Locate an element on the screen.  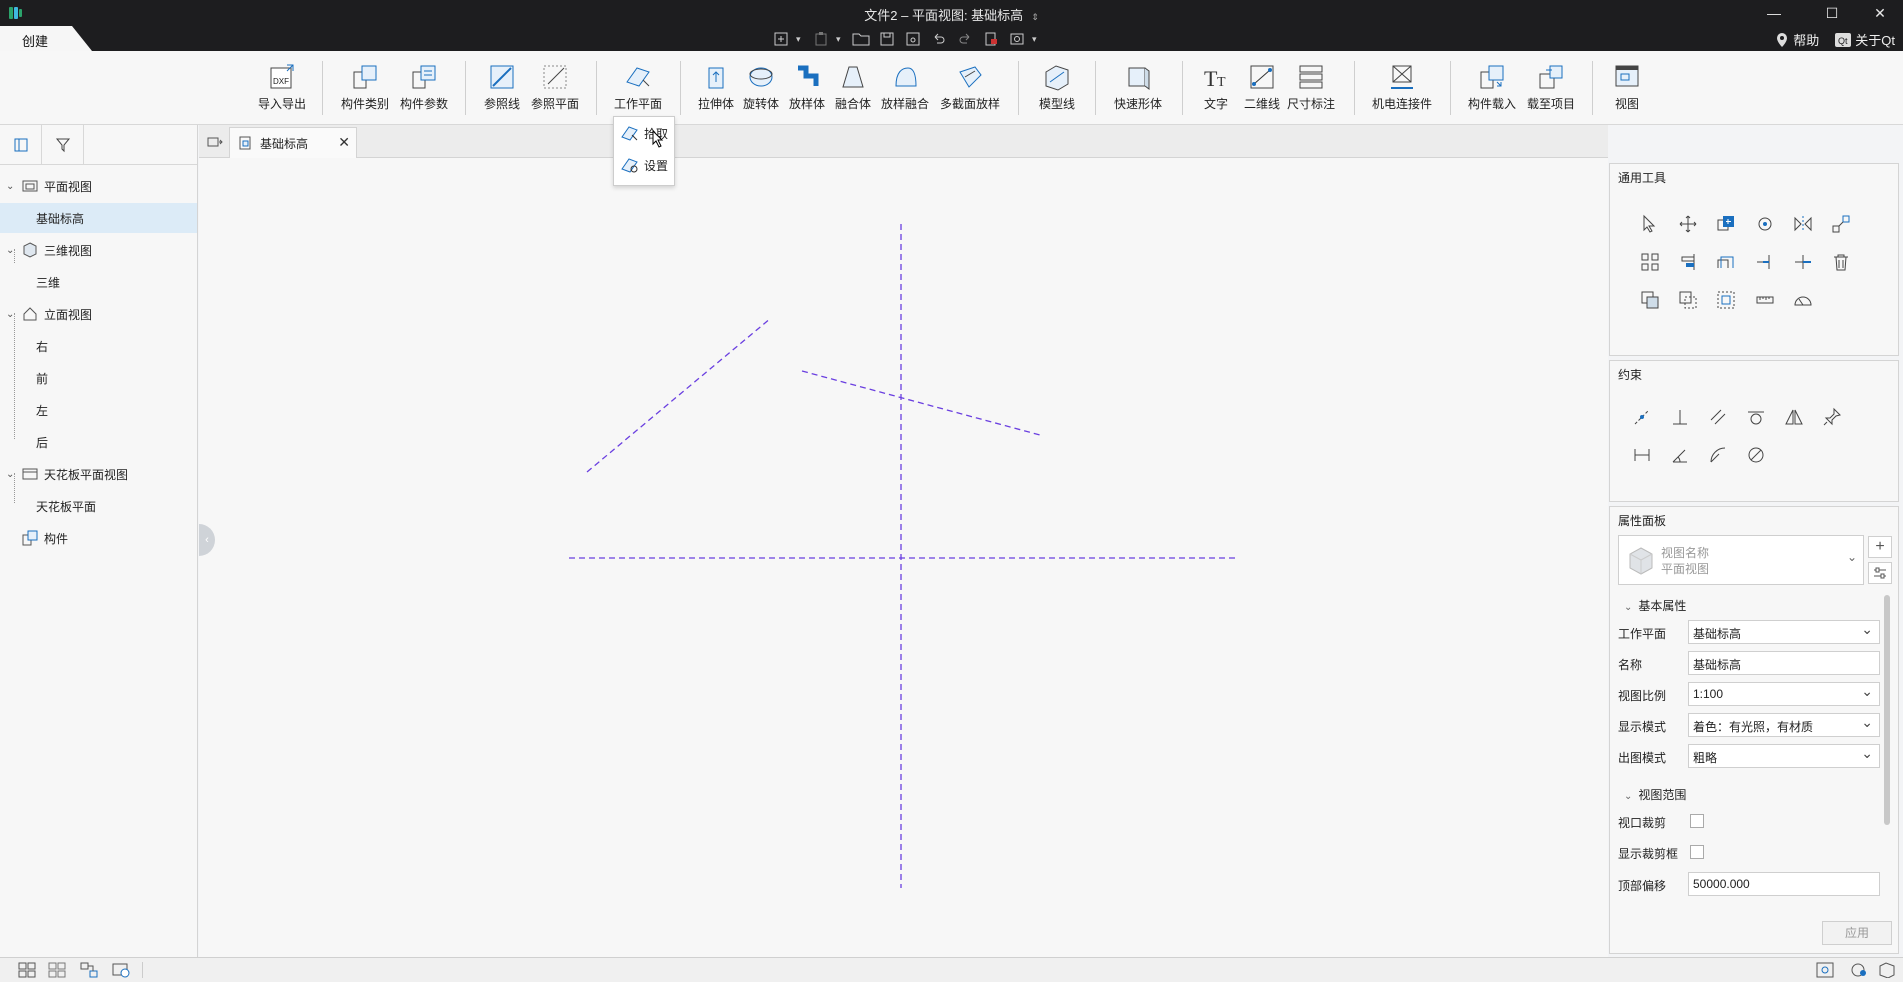
quick-shape-button: 快速形体 is located at coordinates (1138, 86).